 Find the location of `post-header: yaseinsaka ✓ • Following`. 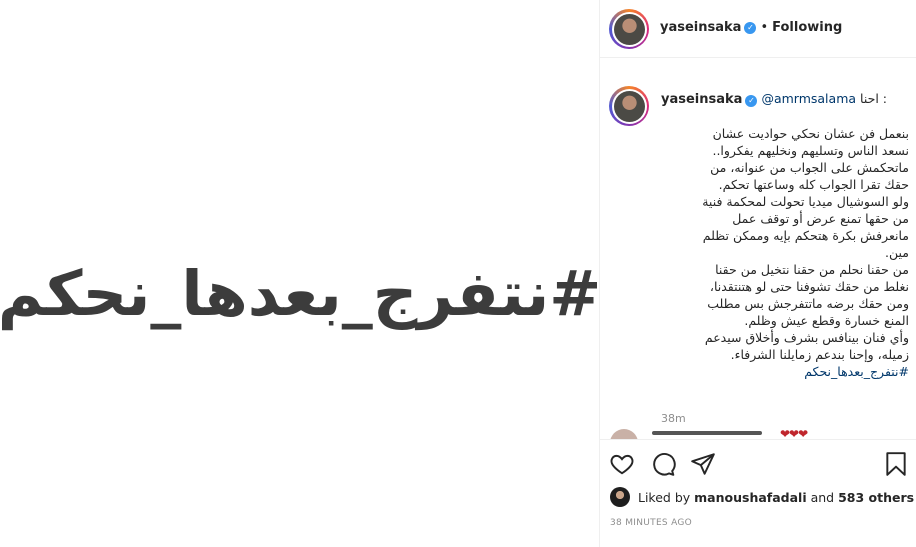

post-header: yaseinsaka ✓ • Following is located at coordinates (758, 29).